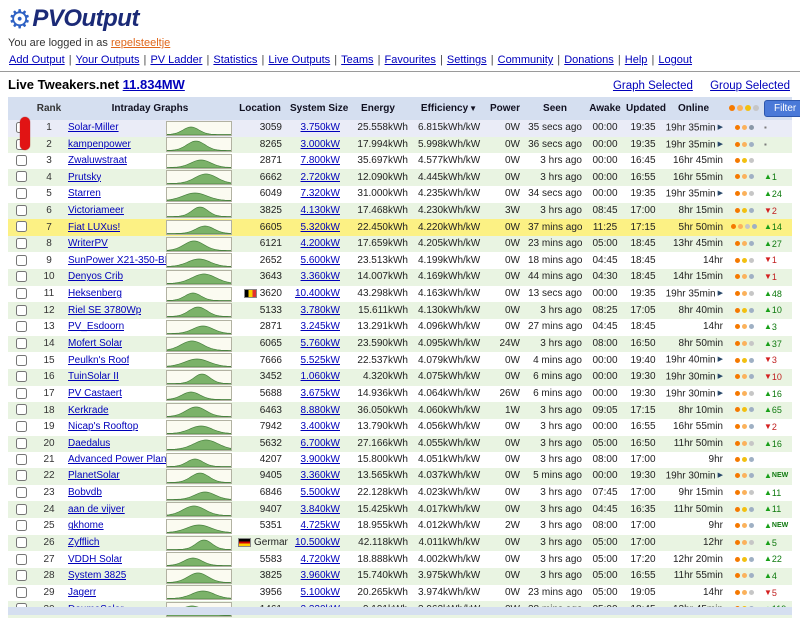 This screenshot has width=800, height=618. I want to click on system-size-link: 2.720kW, so click(320, 177).